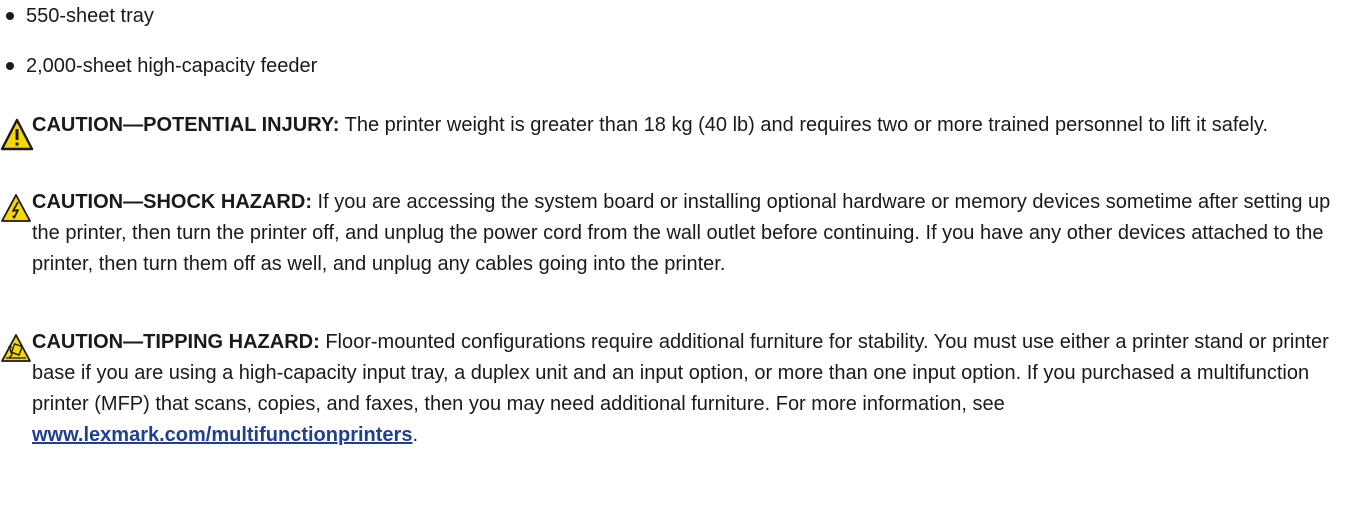 Image resolution: width=1353 pixels, height=510 pixels. Describe the element at coordinates (16, 351) in the screenshot. I see `tipping-hazard-icon` at that location.